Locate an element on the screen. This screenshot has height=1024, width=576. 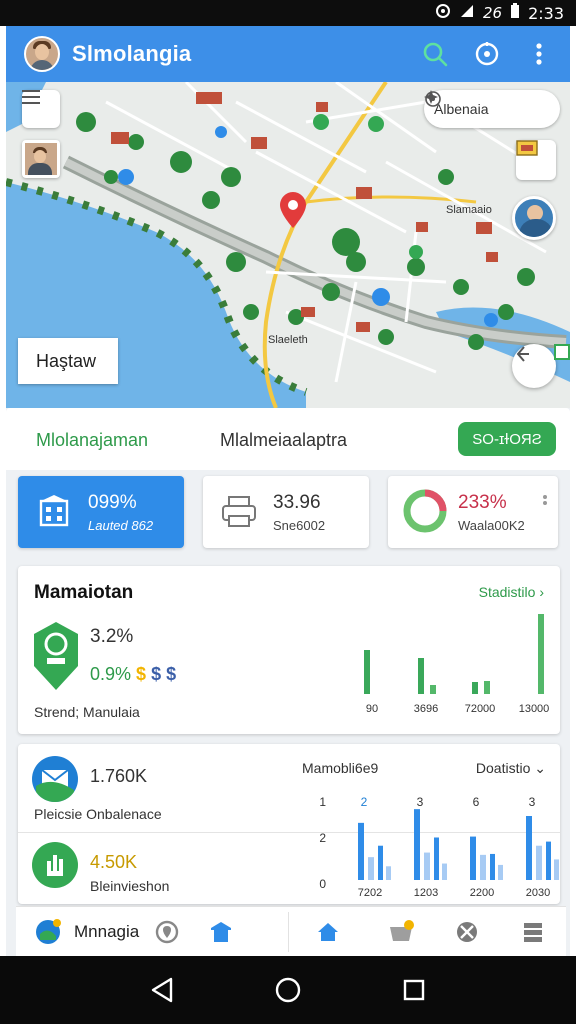
map-user-avatar is located at coordinates (41, 159).